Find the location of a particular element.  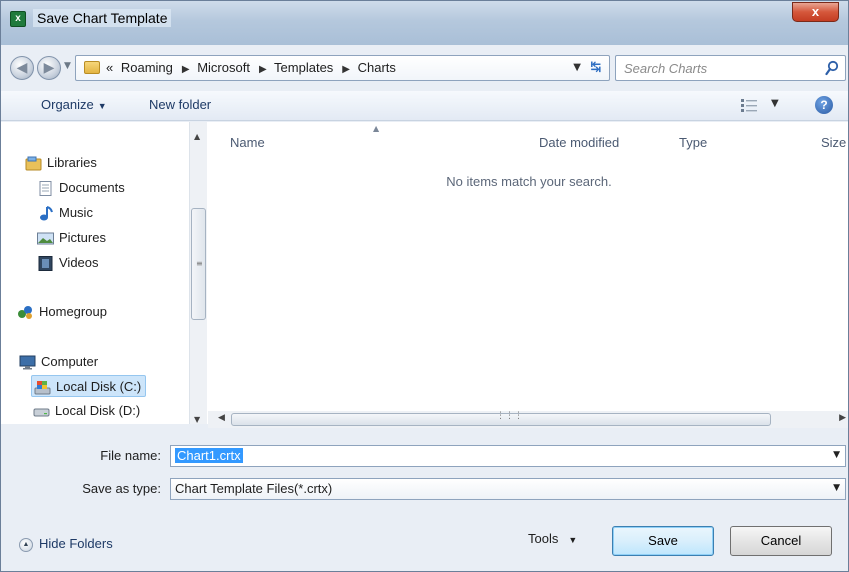

file-name-field: Chart1.crtx ▼ is located at coordinates (508, 456).